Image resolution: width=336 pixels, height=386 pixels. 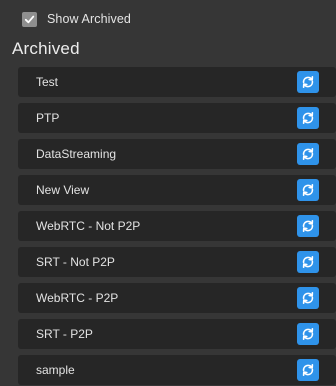 I want to click on list-item-label: Test, so click(x=47, y=82).